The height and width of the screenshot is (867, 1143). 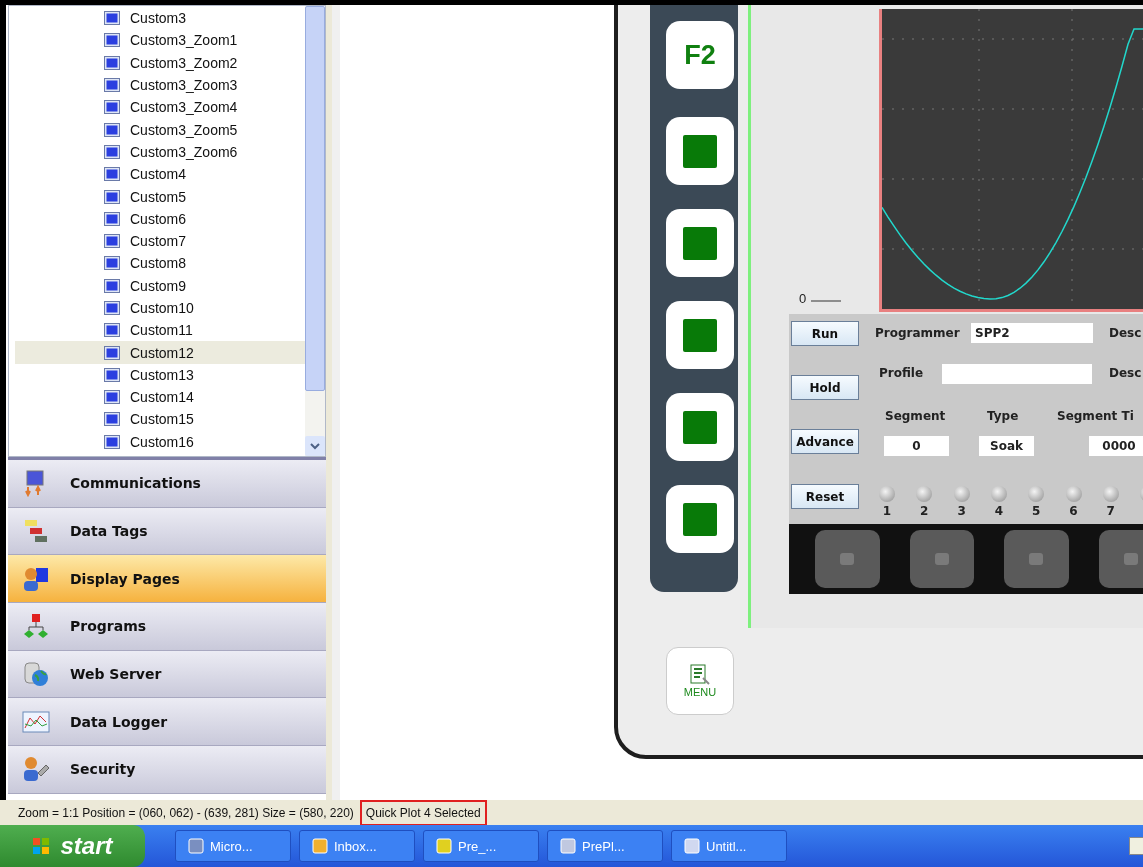 What do you see at coordinates (1032, 333) in the screenshot?
I see `programmer-field: SPP2` at bounding box center [1032, 333].